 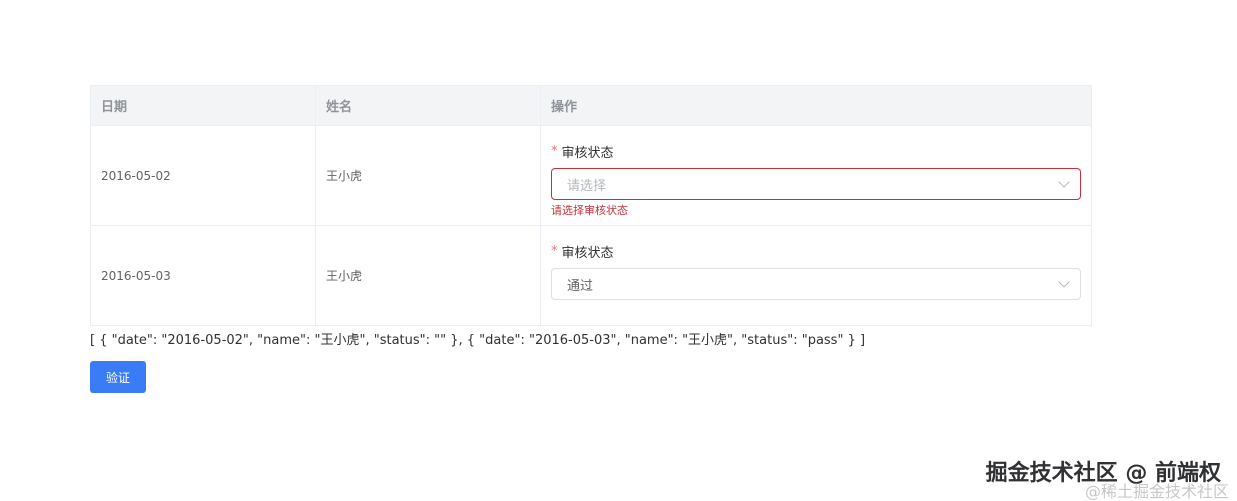 I want to click on status-select: 请选择, so click(x=816, y=184).